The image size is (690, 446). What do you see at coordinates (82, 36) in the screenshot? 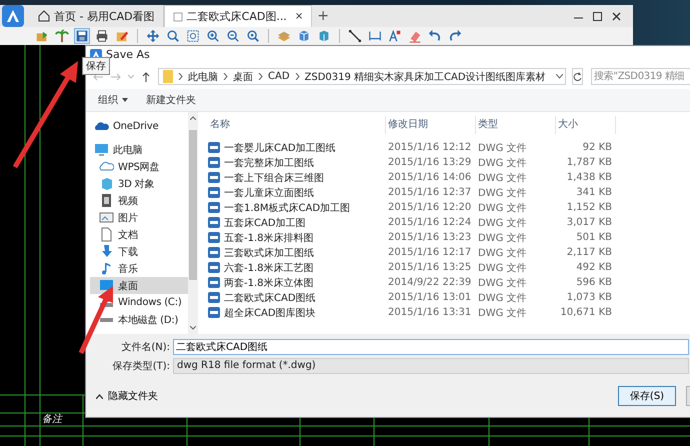
I see `save-icon` at bounding box center [82, 36].